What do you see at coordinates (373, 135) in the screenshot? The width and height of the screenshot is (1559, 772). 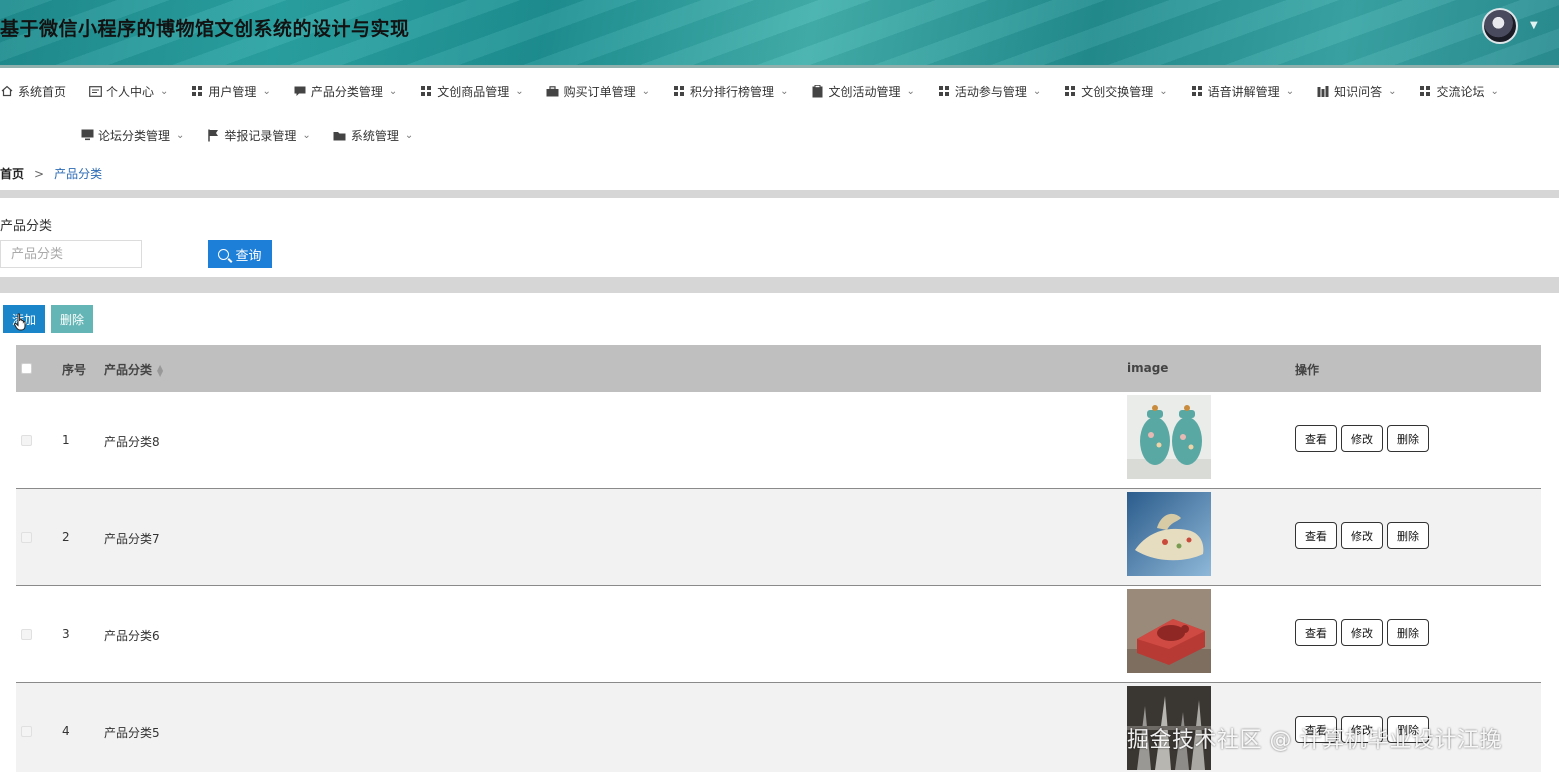 I see `nav-item-system: 系统管理 ⌄` at bounding box center [373, 135].